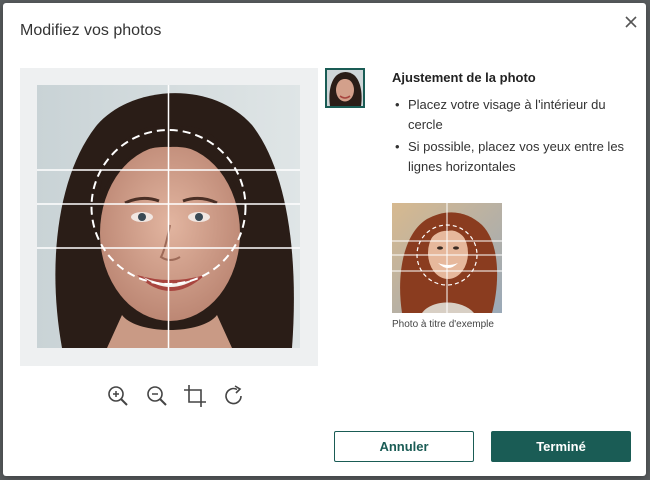 The width and height of the screenshot is (650, 480). I want to click on guidance-heading: Ajustement de la photo, so click(464, 77).